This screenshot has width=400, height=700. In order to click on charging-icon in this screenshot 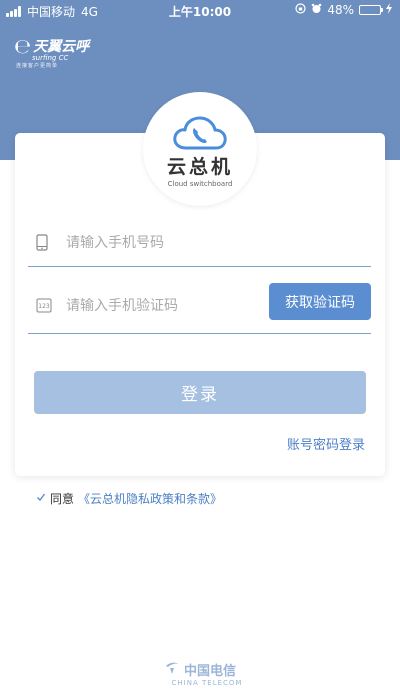, I will do `click(389, 10)`.